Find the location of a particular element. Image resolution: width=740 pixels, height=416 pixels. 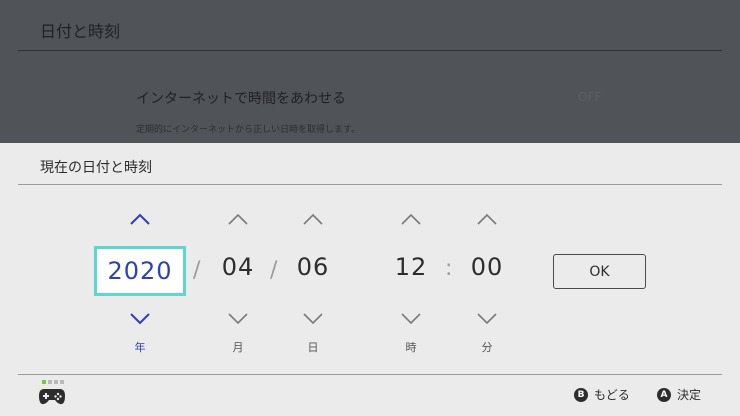

confirm-label: 決定 is located at coordinates (689, 395).